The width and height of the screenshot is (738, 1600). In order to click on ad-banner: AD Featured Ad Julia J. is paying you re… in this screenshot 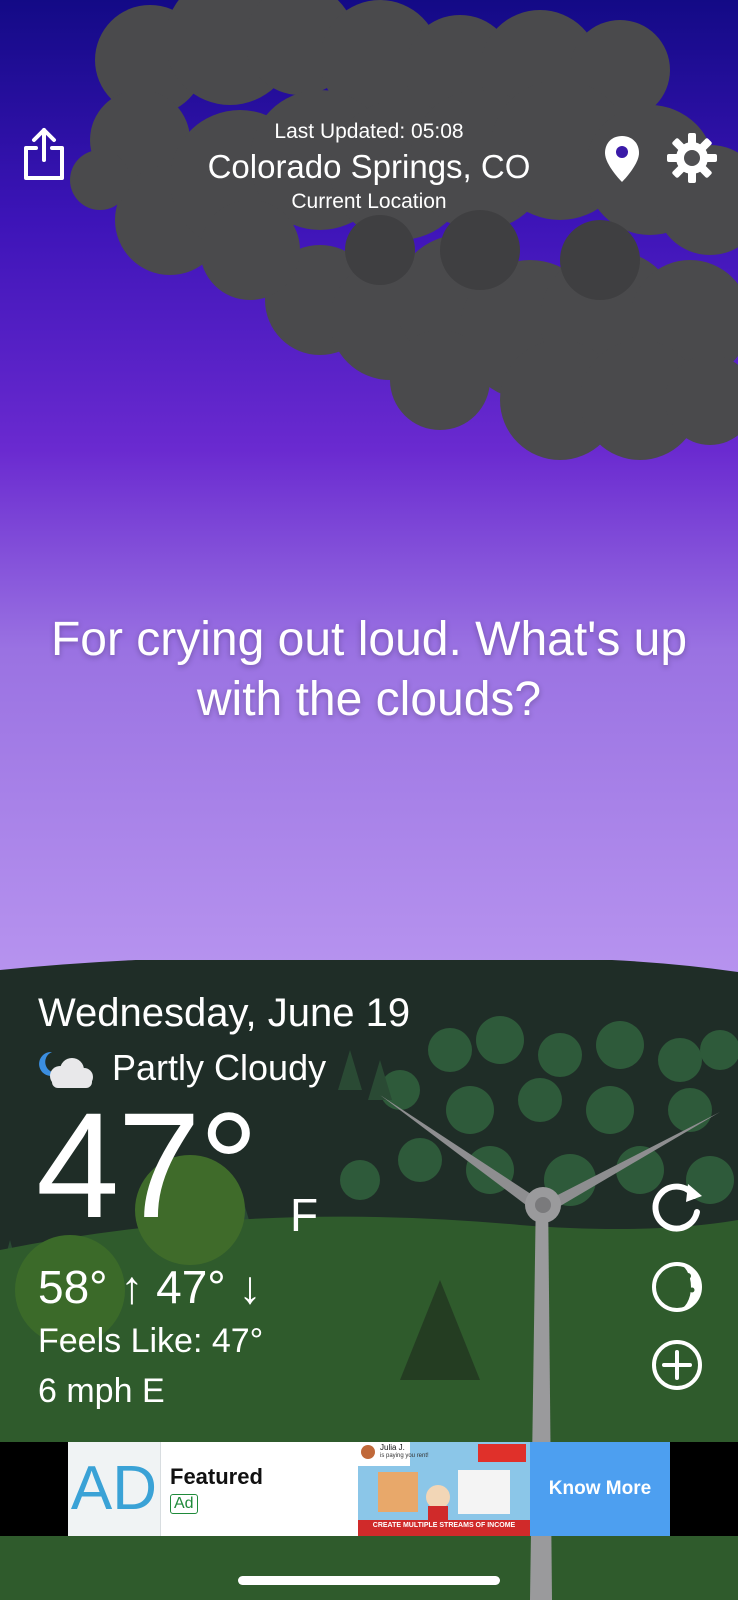, I will do `click(369, 1489)`.